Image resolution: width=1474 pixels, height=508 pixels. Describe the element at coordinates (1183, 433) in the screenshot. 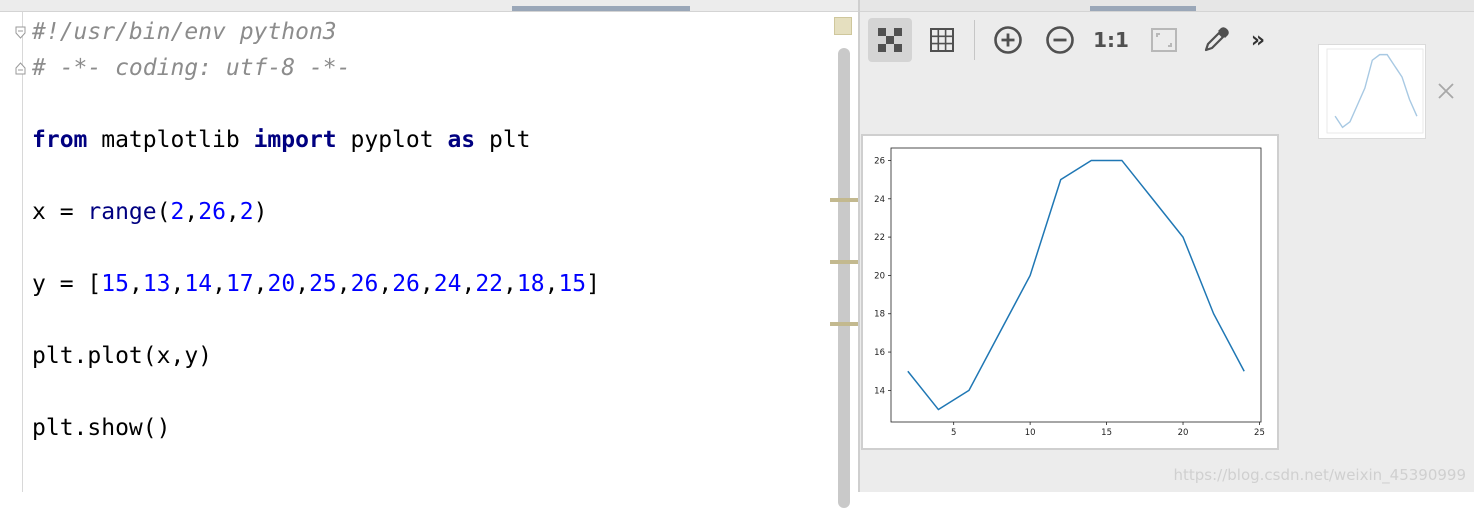

I see `x-tick-label: 20` at that location.